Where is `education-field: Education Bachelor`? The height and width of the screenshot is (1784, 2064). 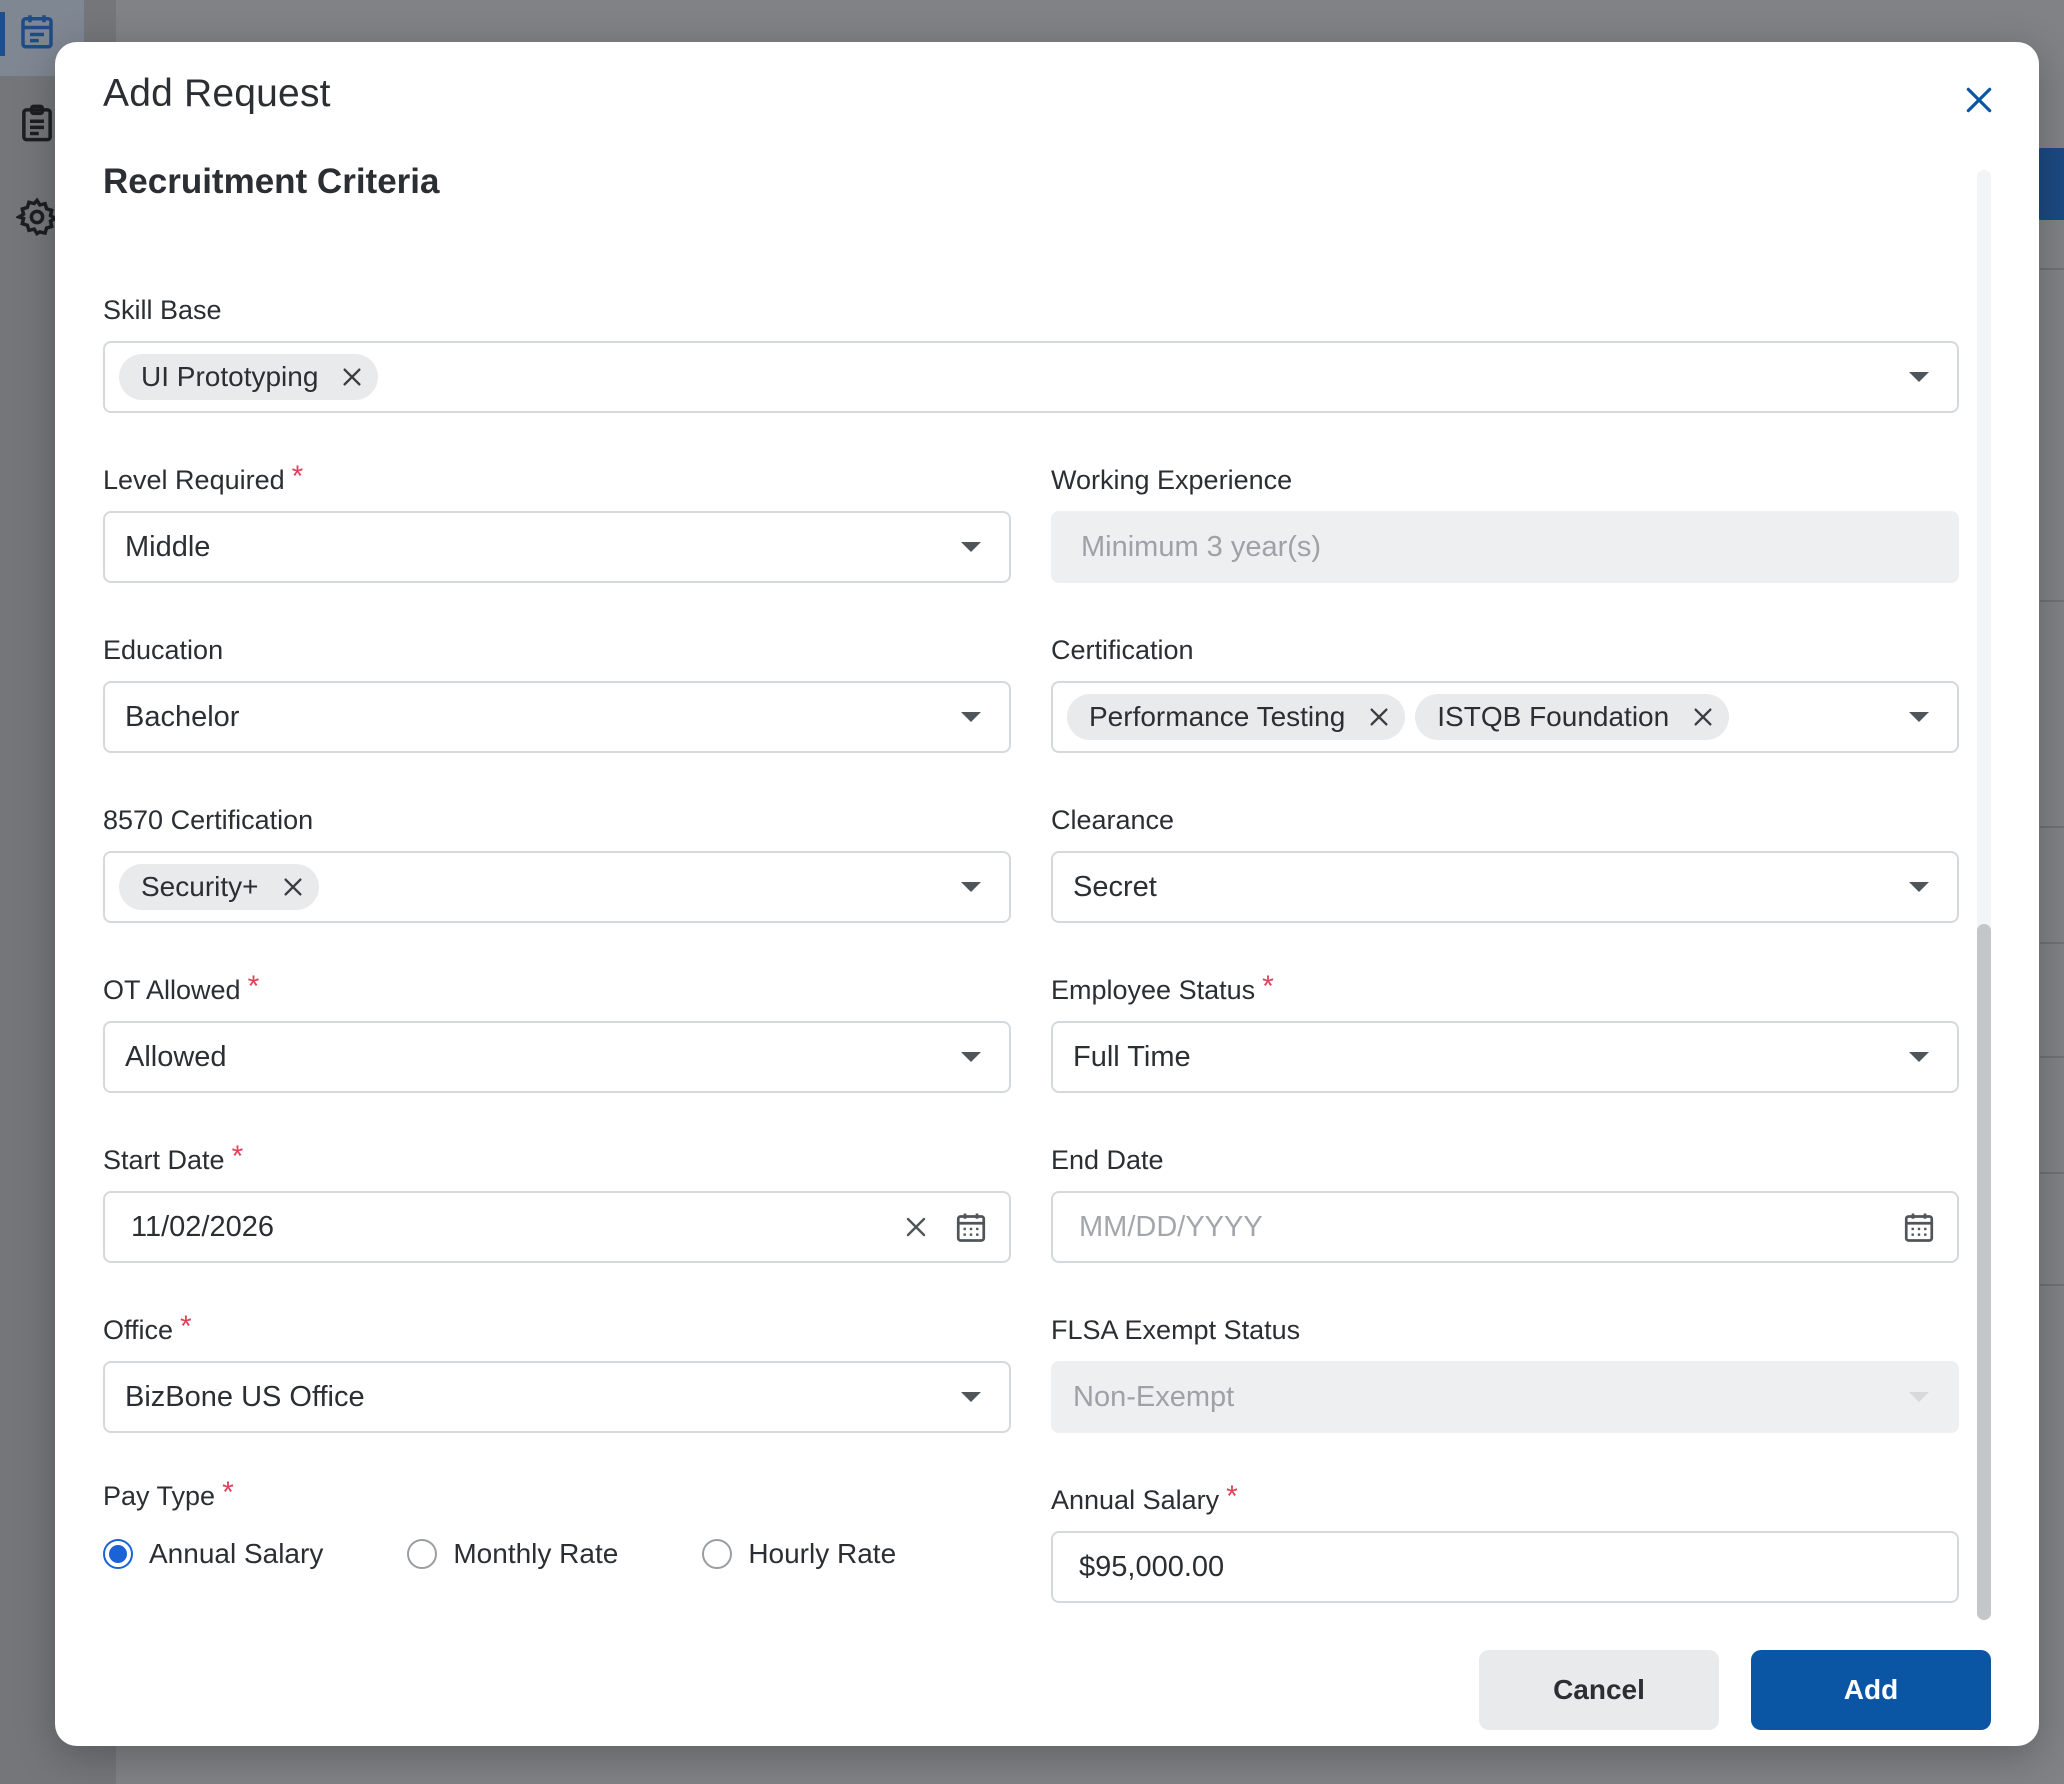
education-field: Education Bachelor is located at coordinates (557, 692).